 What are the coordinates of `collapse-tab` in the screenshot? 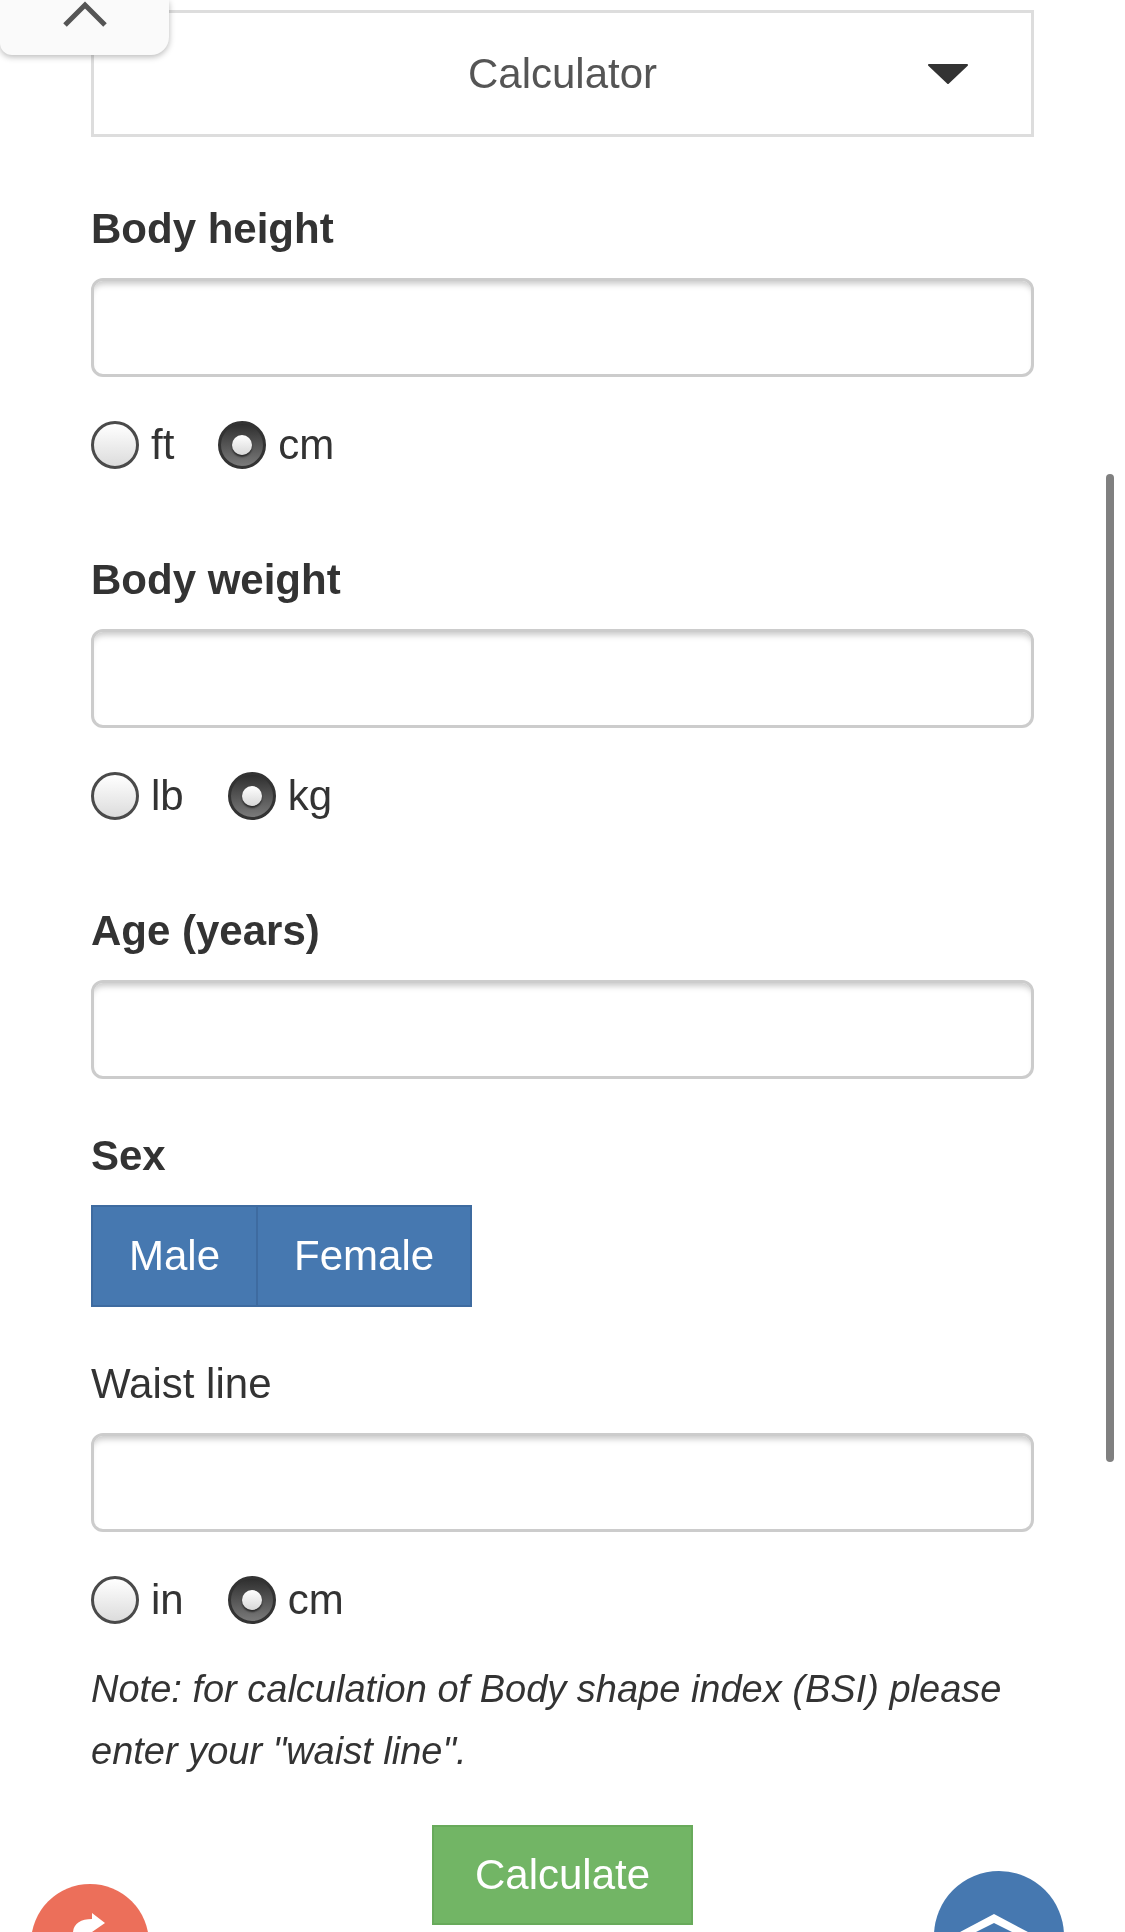 It's located at (84, 27).